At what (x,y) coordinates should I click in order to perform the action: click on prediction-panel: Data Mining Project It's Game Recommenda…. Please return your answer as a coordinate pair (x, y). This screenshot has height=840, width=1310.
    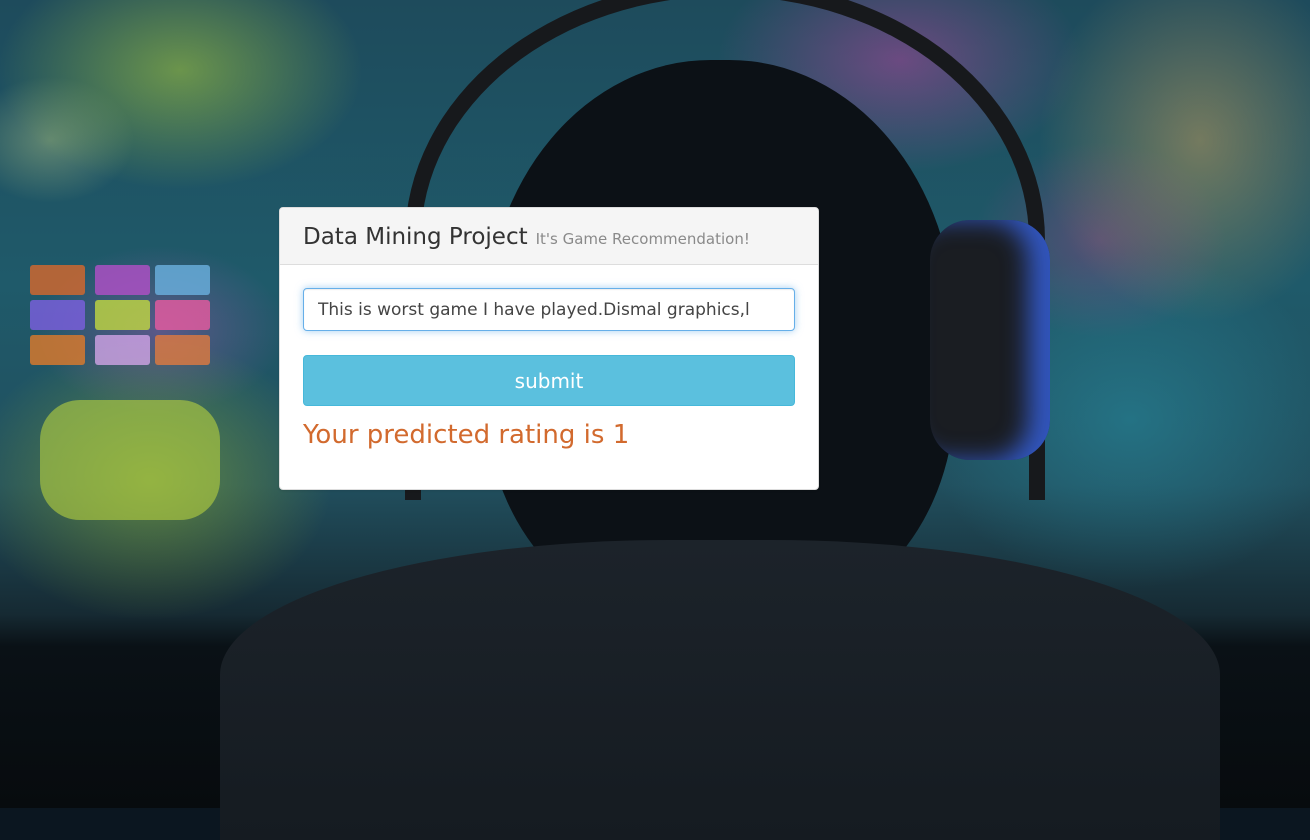
    Looking at the image, I should click on (549, 348).